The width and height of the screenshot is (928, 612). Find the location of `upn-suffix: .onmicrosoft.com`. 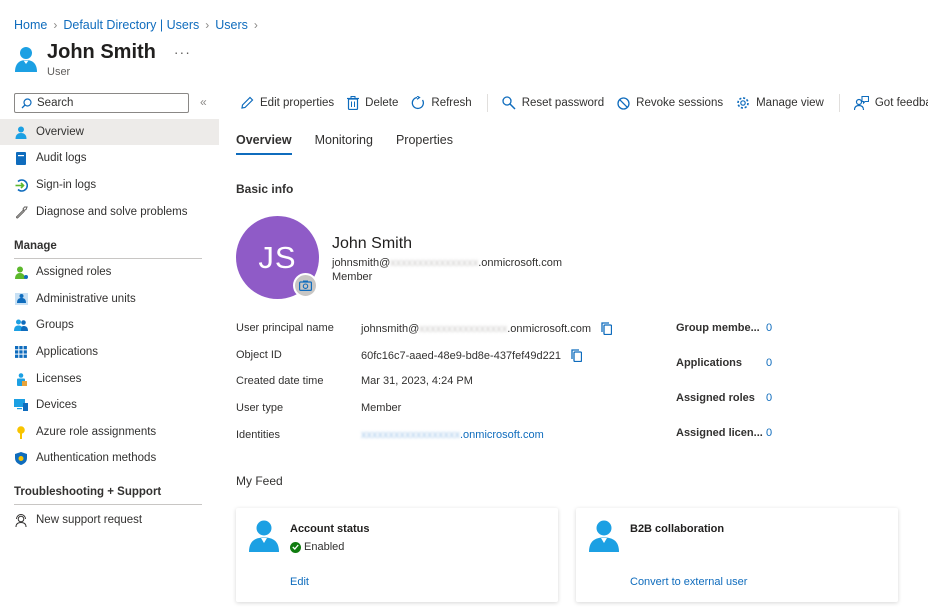

upn-suffix: .onmicrosoft.com is located at coordinates (549, 328).